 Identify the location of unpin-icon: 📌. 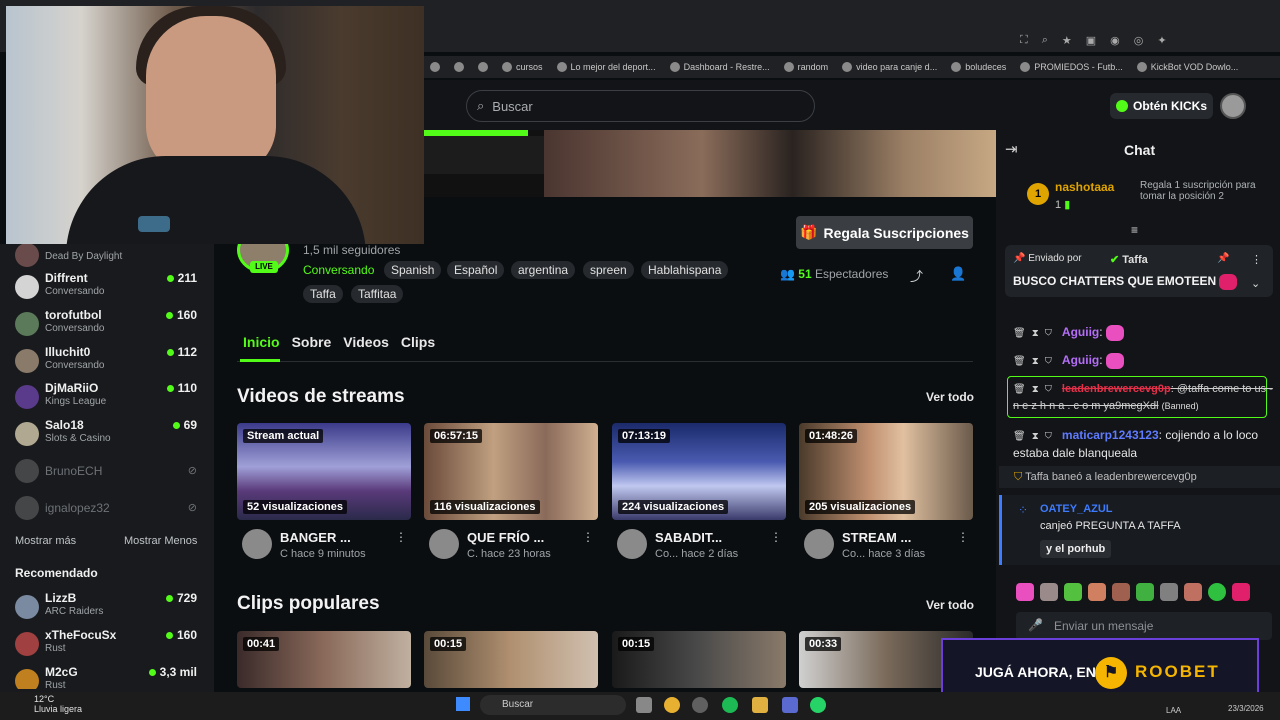
(1223, 258).